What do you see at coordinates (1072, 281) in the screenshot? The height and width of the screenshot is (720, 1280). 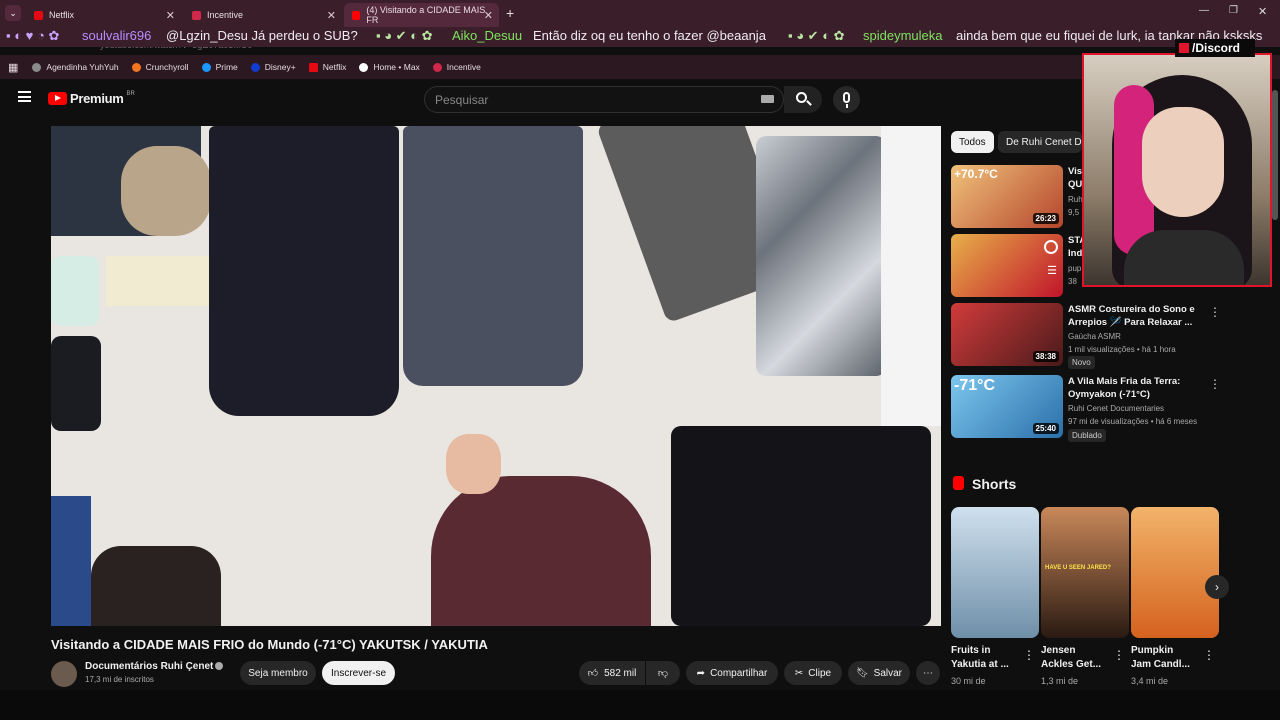 I see `view-count: 38` at bounding box center [1072, 281].